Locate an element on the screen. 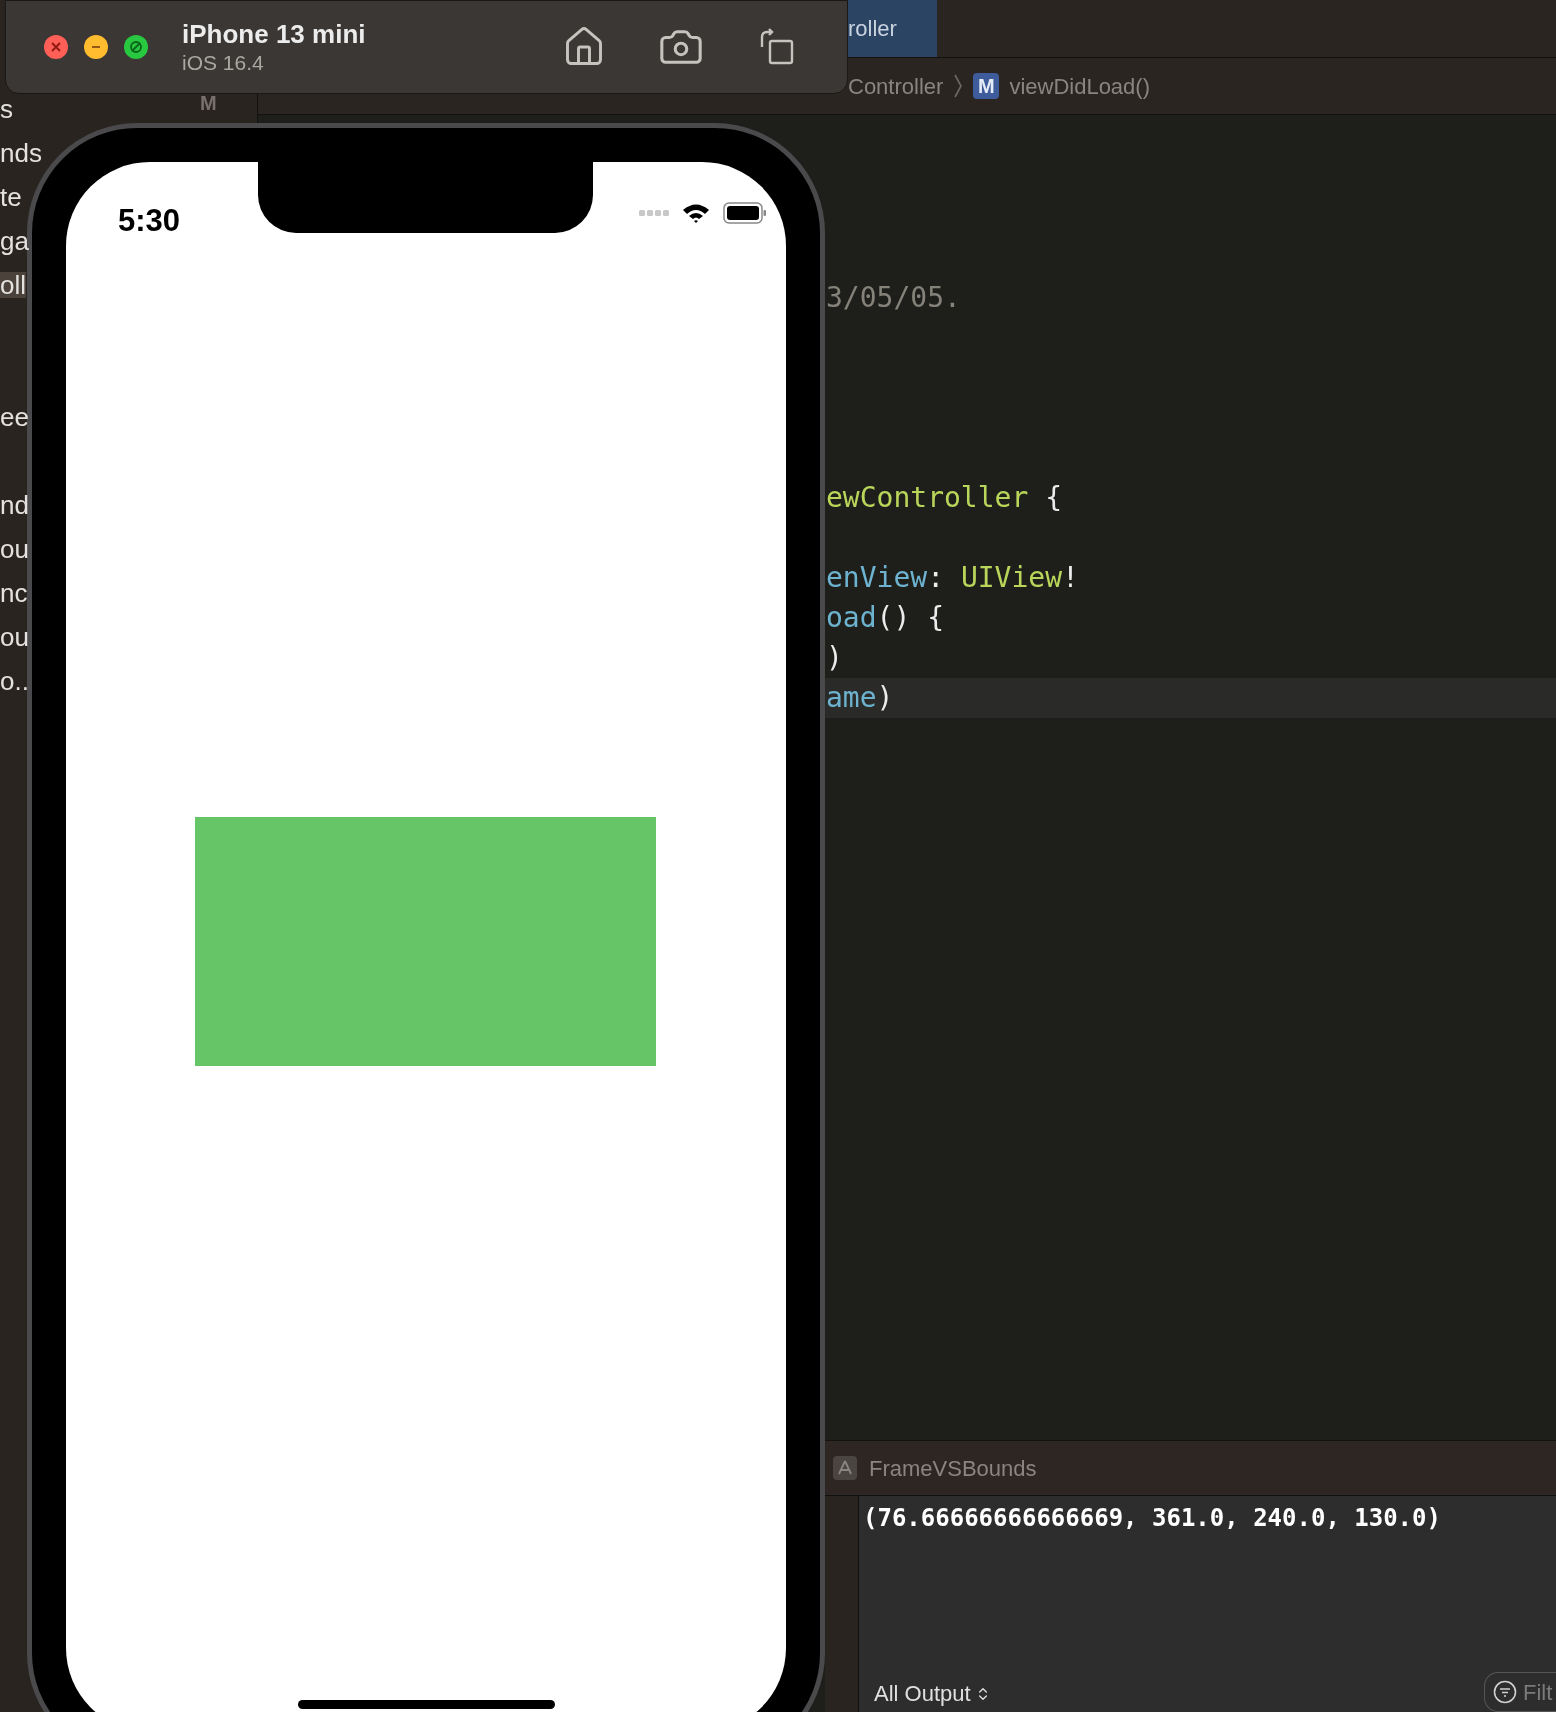 The image size is (1556, 1712). sidebar-item: ee is located at coordinates (14, 417).